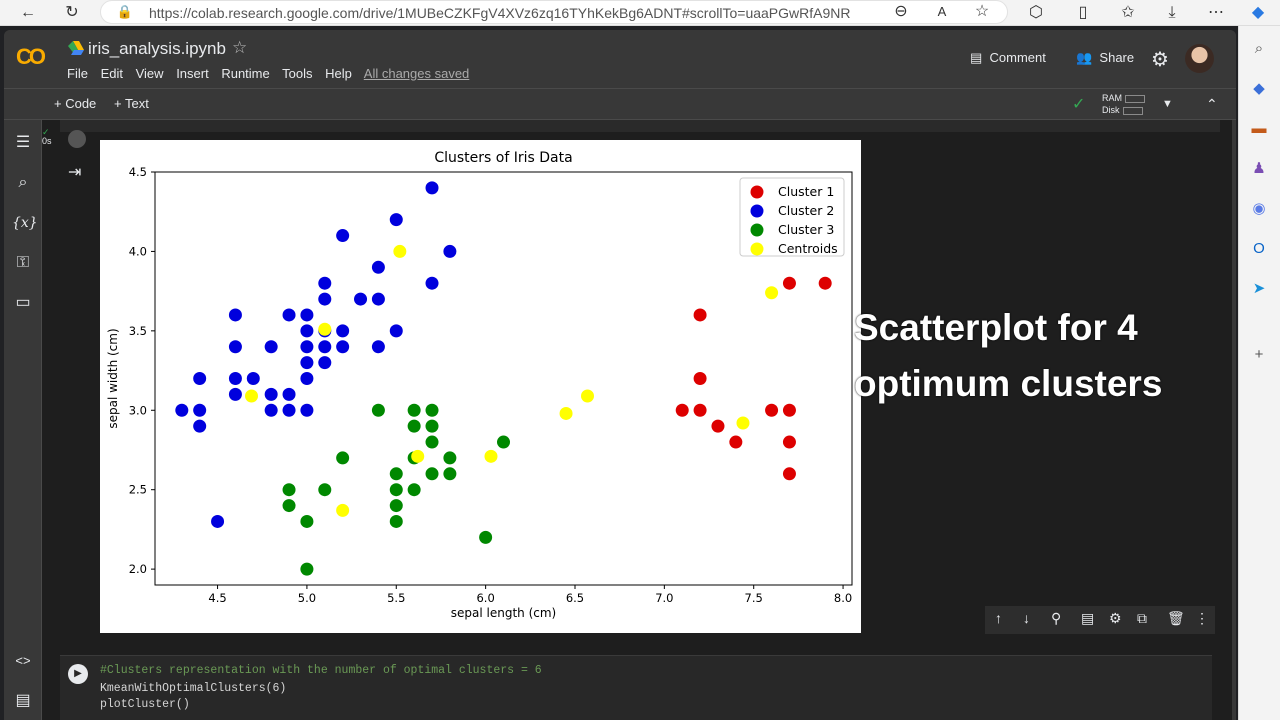 The image size is (1280, 720). I want to click on reload-icon: ↻, so click(72, 13).